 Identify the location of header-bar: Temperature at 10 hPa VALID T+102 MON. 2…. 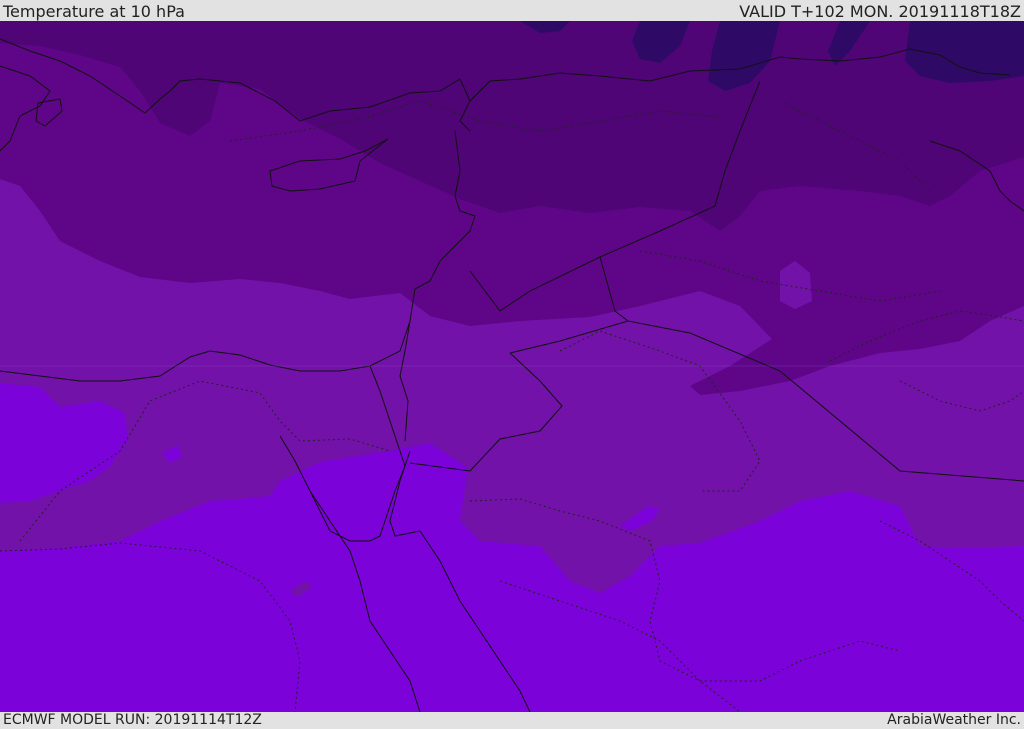
(512, 10).